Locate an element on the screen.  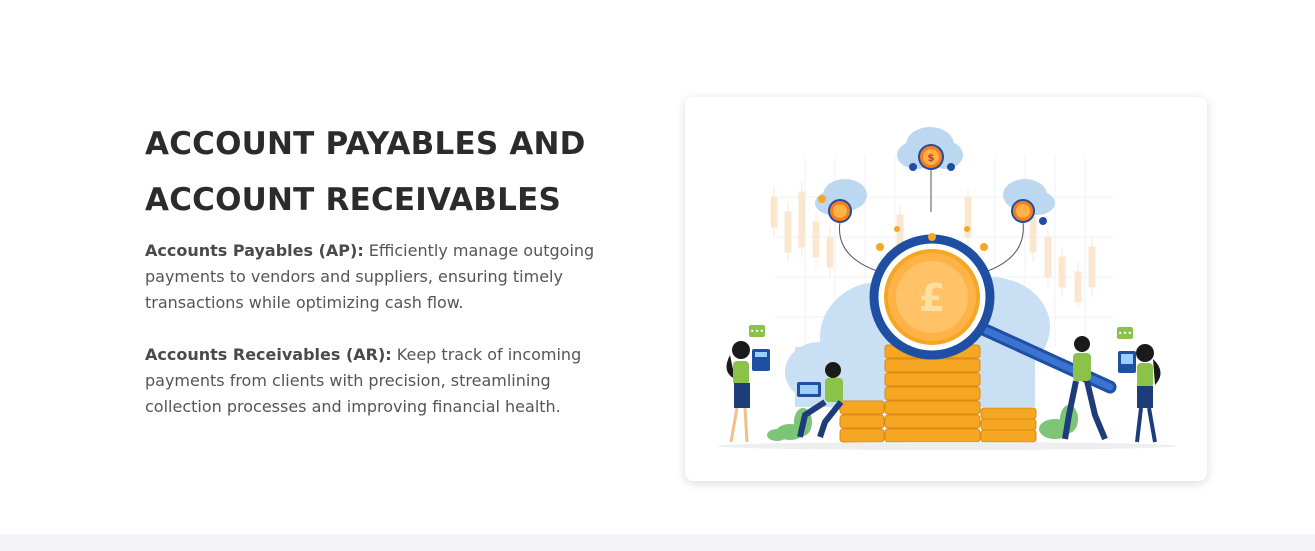
next-section-strip is located at coordinates (657, 542).